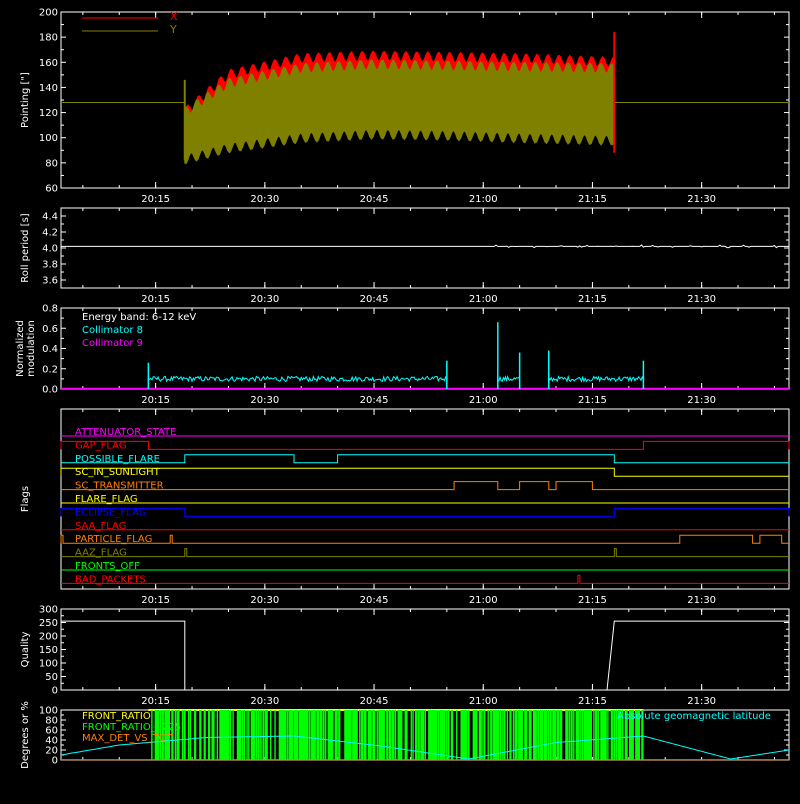  What do you see at coordinates (139, 317) in the screenshot?
I see `modulation-energy-band: Energy band: 6-12 keV` at bounding box center [139, 317].